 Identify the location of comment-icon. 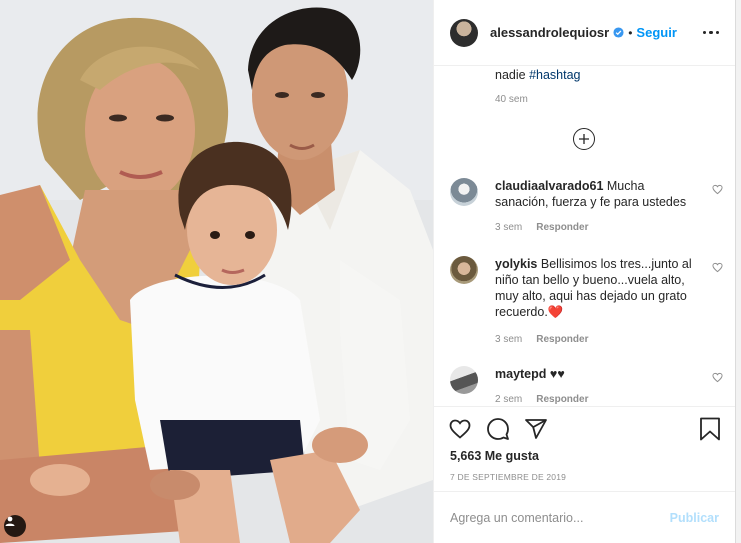
(498, 429).